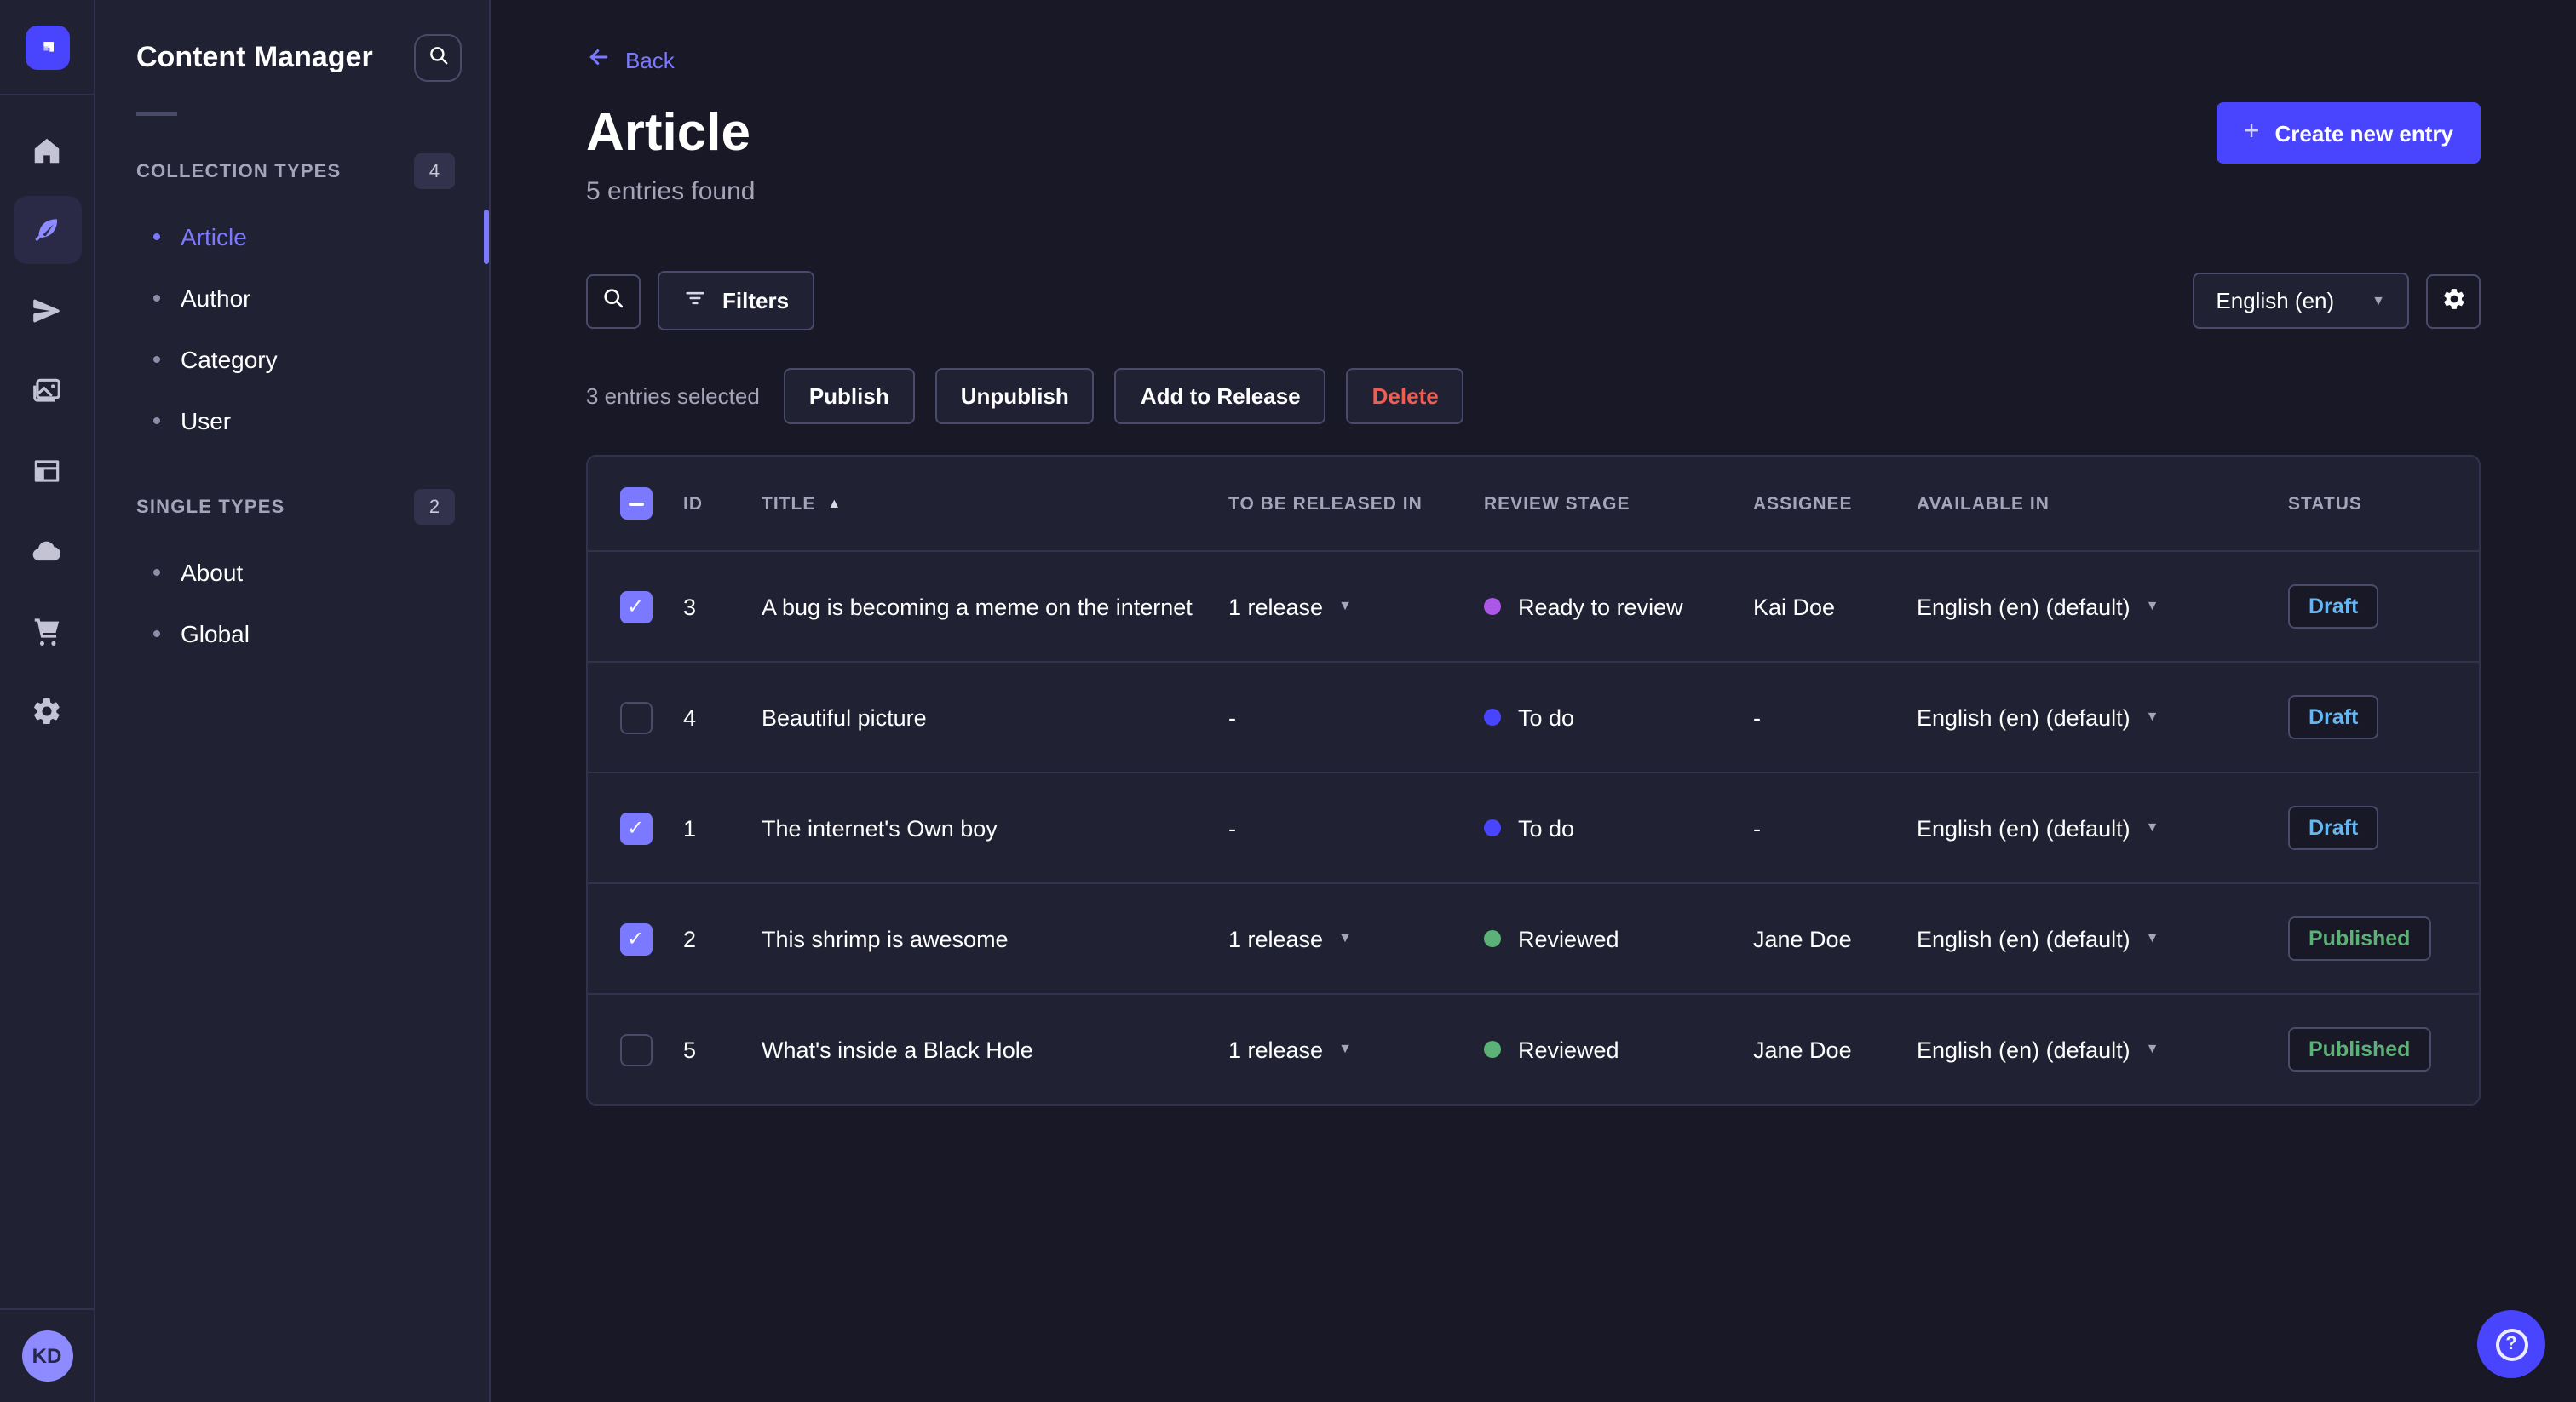 The width and height of the screenshot is (2576, 1402). What do you see at coordinates (207, 420) in the screenshot?
I see `sidebar-item-label: User` at bounding box center [207, 420].